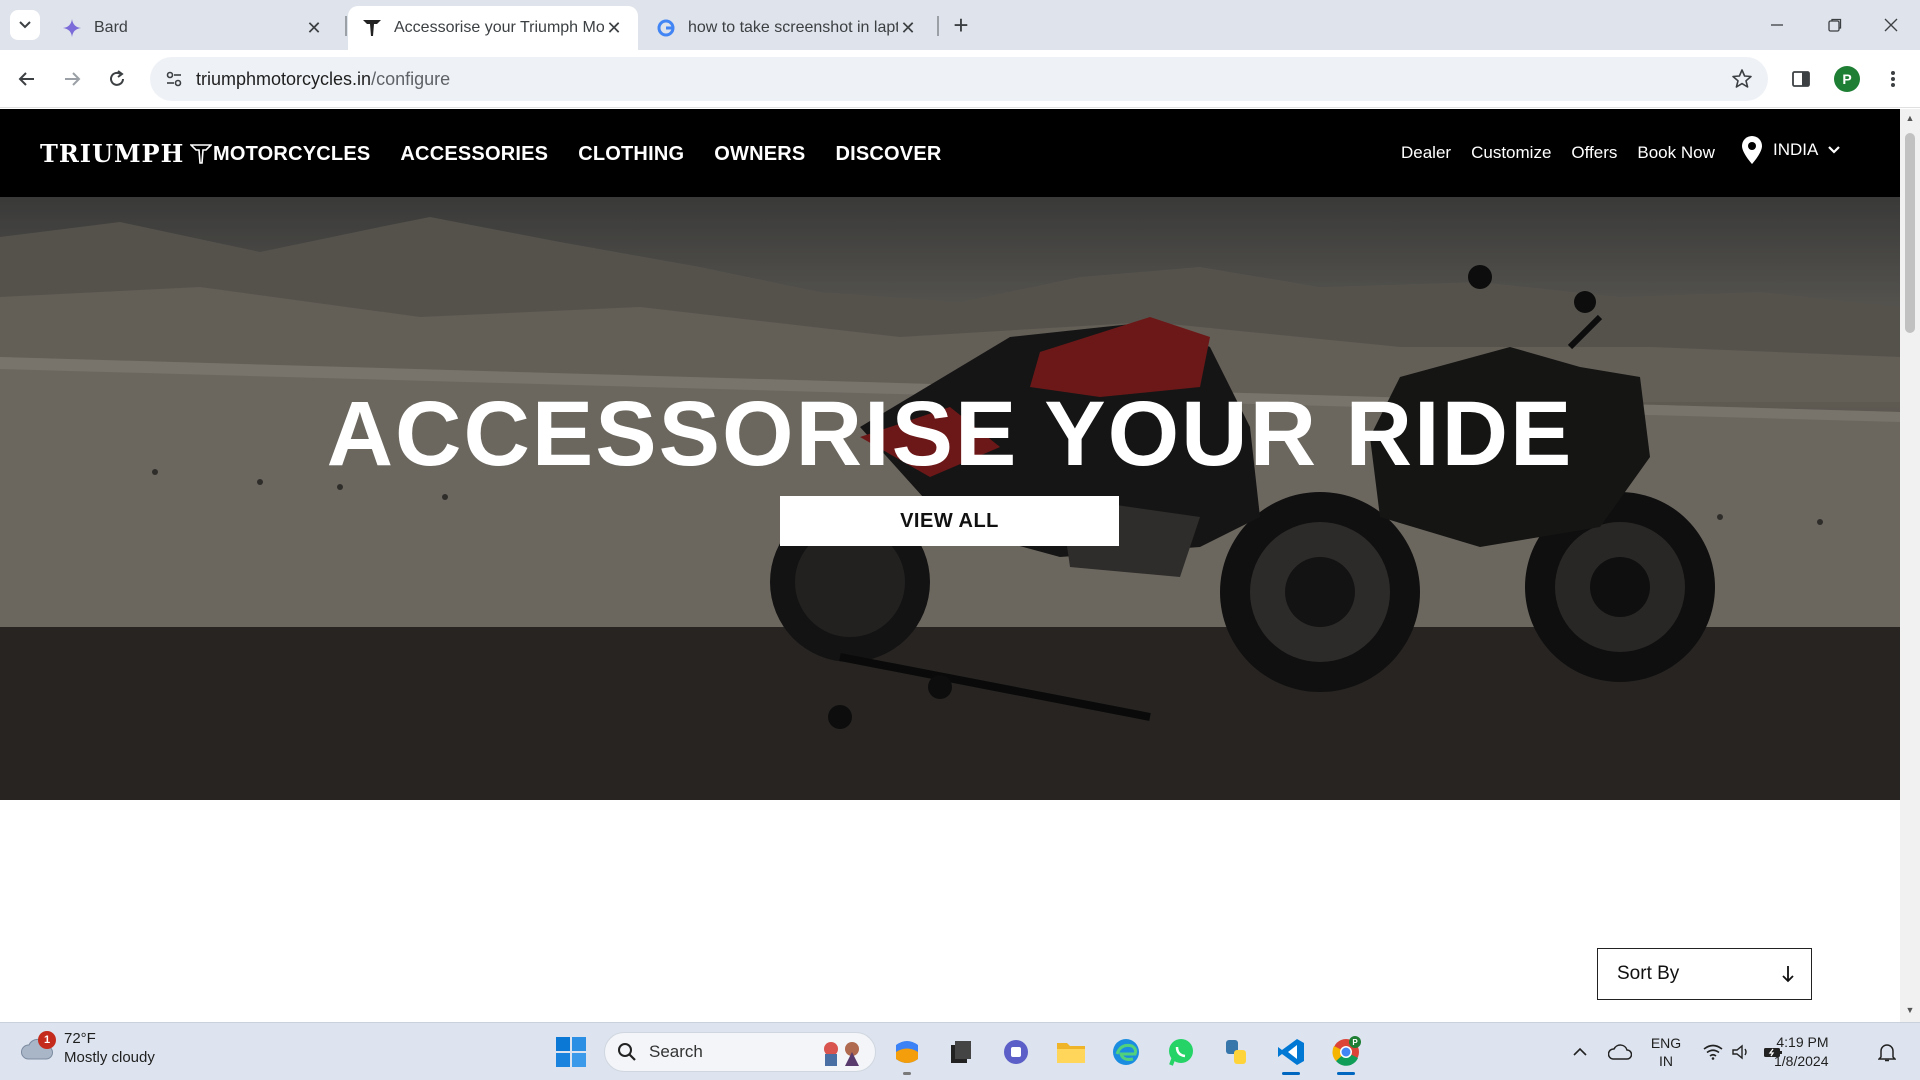  Describe the element at coordinates (1594, 153) in the screenshot. I see `nav-offers: Offers` at that location.